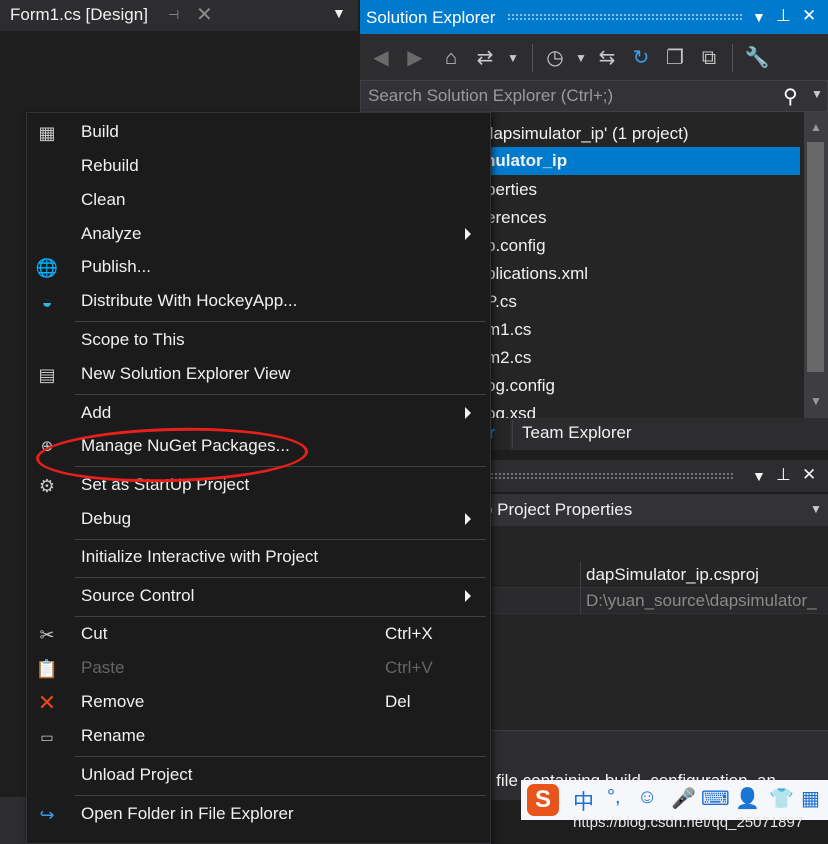  Describe the element at coordinates (583, 801) in the screenshot. I see `ime-language: 中` at that location.